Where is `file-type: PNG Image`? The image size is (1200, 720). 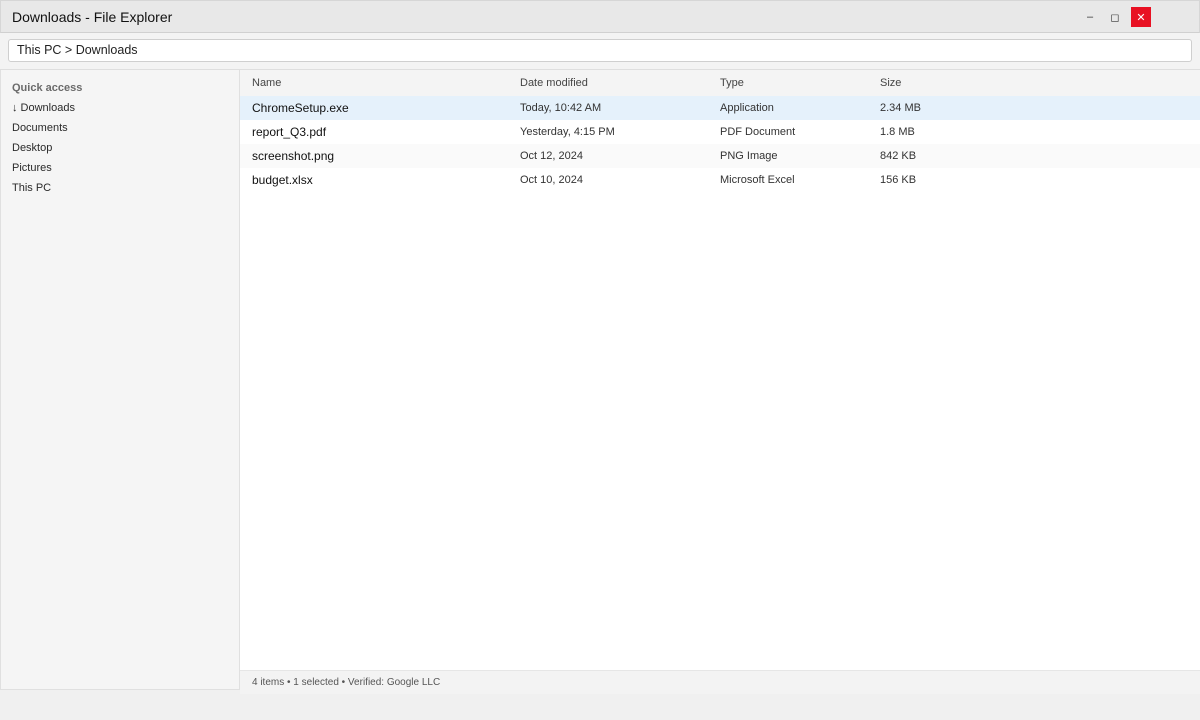
file-type: PNG Image is located at coordinates (749, 156).